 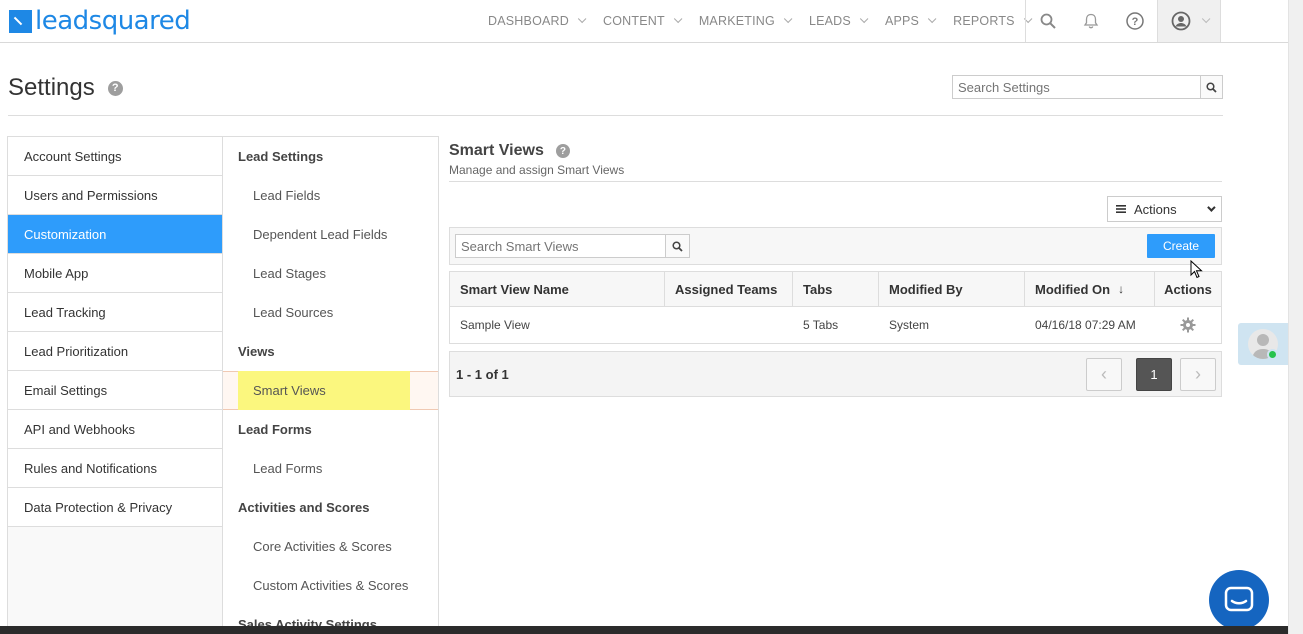 What do you see at coordinates (736, 21) in the screenshot?
I see `nav-label: MARKETING` at bounding box center [736, 21].